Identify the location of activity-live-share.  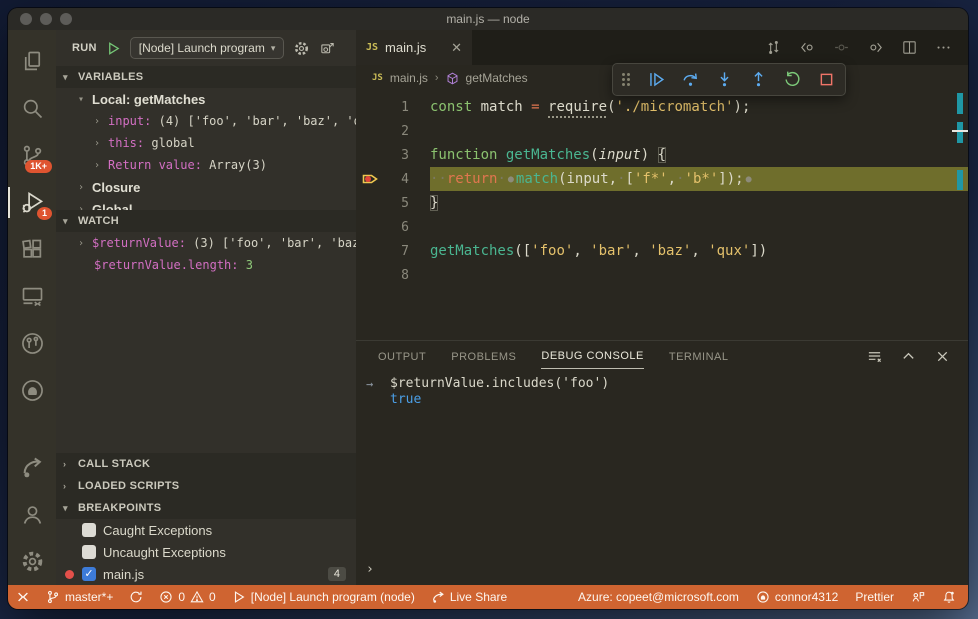
(32, 467).